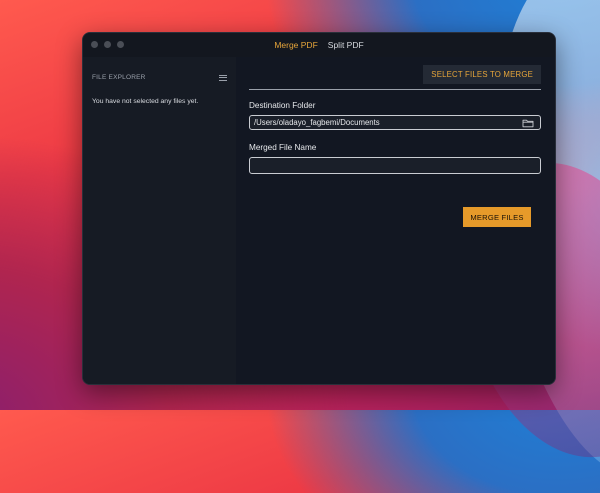  I want to click on merged-file-name-label: Merged File Name, so click(283, 147).